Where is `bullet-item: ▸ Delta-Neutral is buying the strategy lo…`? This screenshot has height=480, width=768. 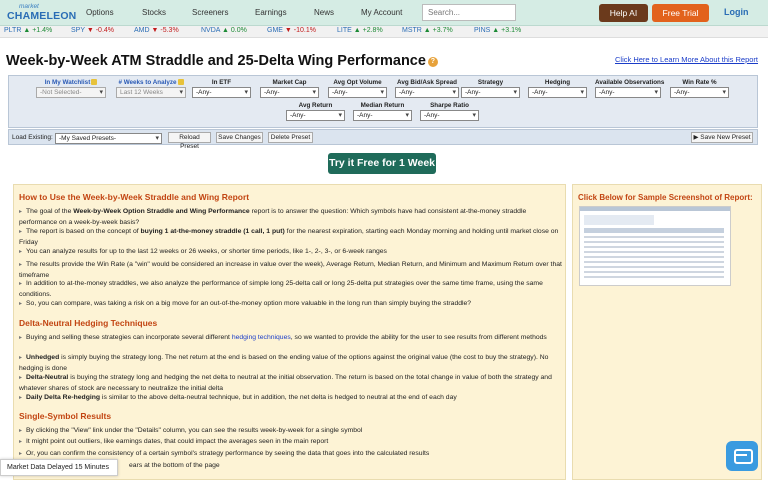
bullet-item: ▸ Delta-Neutral is buying the strategy lo… is located at coordinates (285, 383).